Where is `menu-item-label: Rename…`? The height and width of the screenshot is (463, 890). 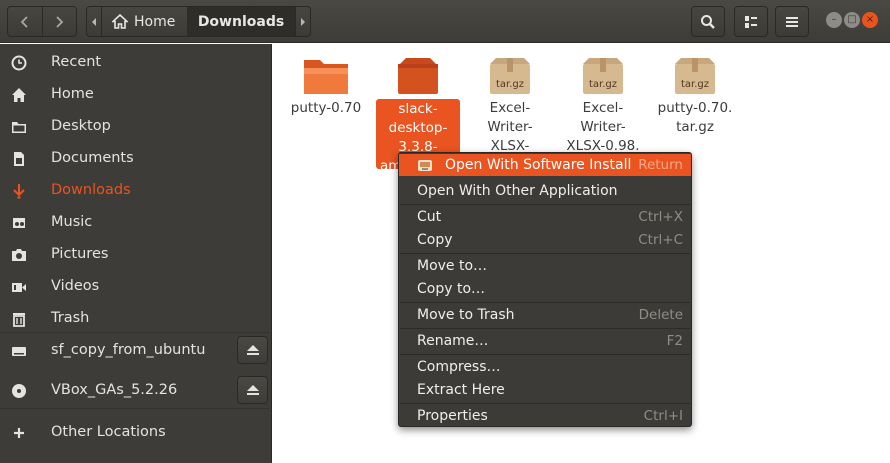
menu-item-label: Rename… is located at coordinates (453, 341).